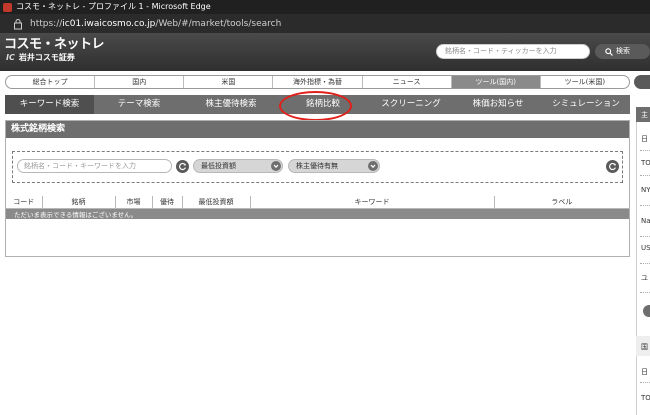  What do you see at coordinates (7, 7) in the screenshot?
I see `site-favicon-icon` at bounding box center [7, 7].